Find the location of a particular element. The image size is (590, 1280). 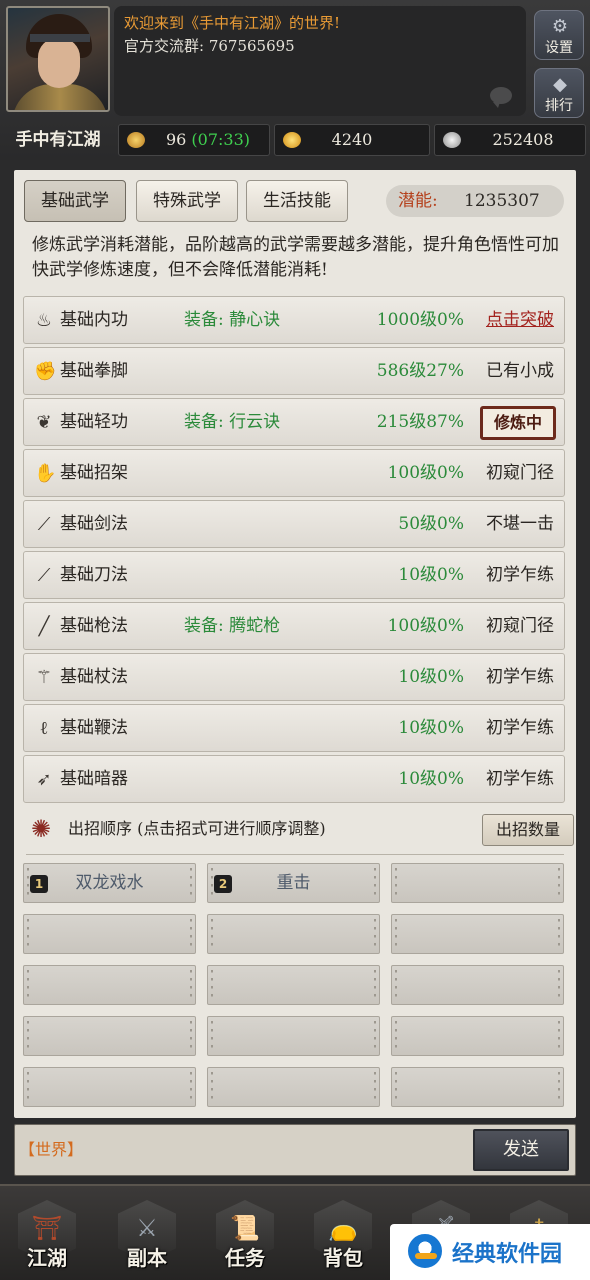

skill-level: 1000级0% is located at coordinates (420, 320).